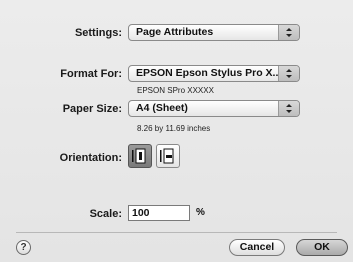  I want to click on scale-unit: %, so click(200, 212).